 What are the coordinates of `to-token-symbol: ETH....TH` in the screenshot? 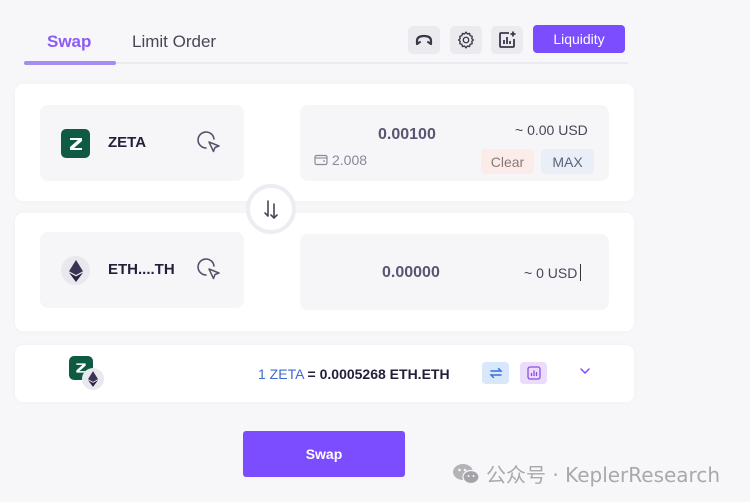 It's located at (141, 269).